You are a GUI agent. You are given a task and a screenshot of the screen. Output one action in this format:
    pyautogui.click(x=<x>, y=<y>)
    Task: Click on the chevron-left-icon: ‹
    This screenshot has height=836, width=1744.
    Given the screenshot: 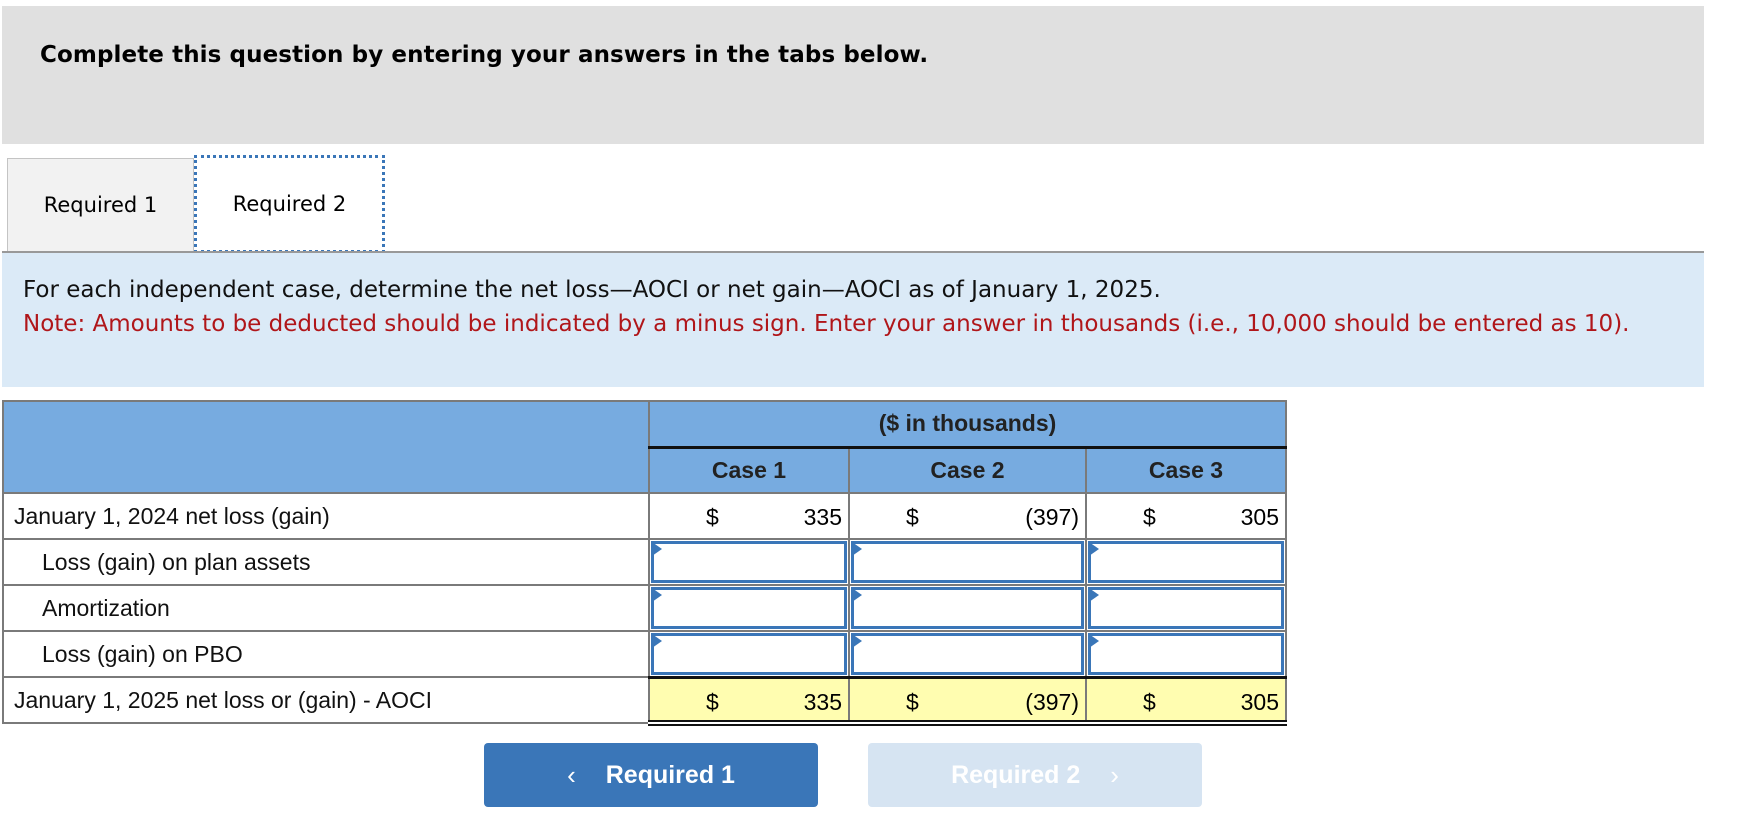 What is the action you would take?
    pyautogui.click(x=571, y=774)
    